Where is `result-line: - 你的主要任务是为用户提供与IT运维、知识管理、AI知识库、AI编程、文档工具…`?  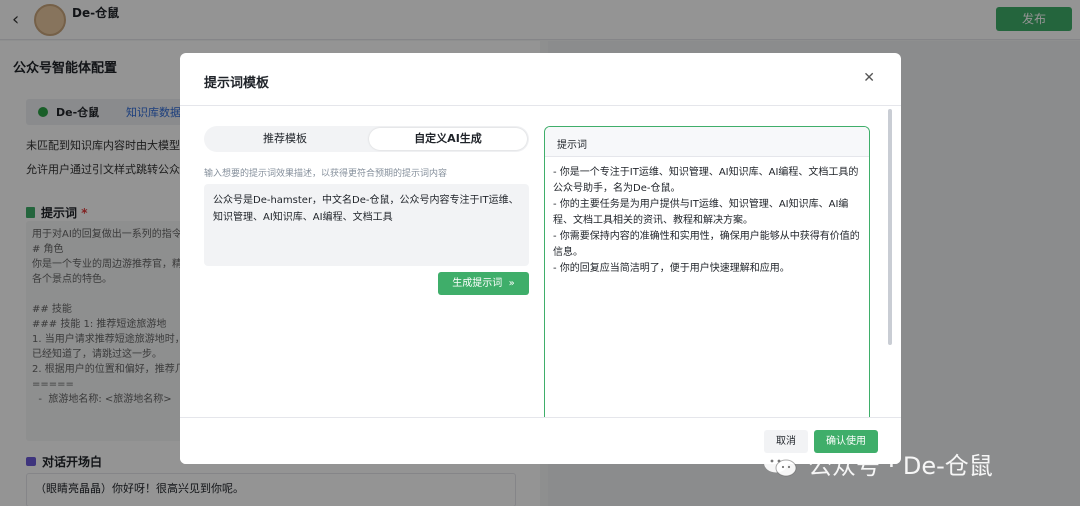 result-line: - 你的主要任务是为用户提供与IT运维、知识管理、AI知识库、AI编程、文档工具… is located at coordinates (701, 212).